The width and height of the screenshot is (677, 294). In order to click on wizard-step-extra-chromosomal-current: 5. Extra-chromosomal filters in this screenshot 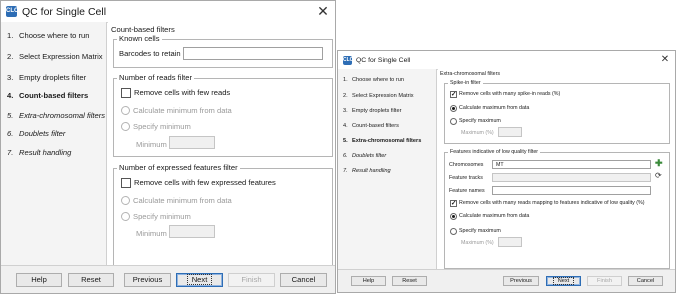, I will do `click(382, 141)`.